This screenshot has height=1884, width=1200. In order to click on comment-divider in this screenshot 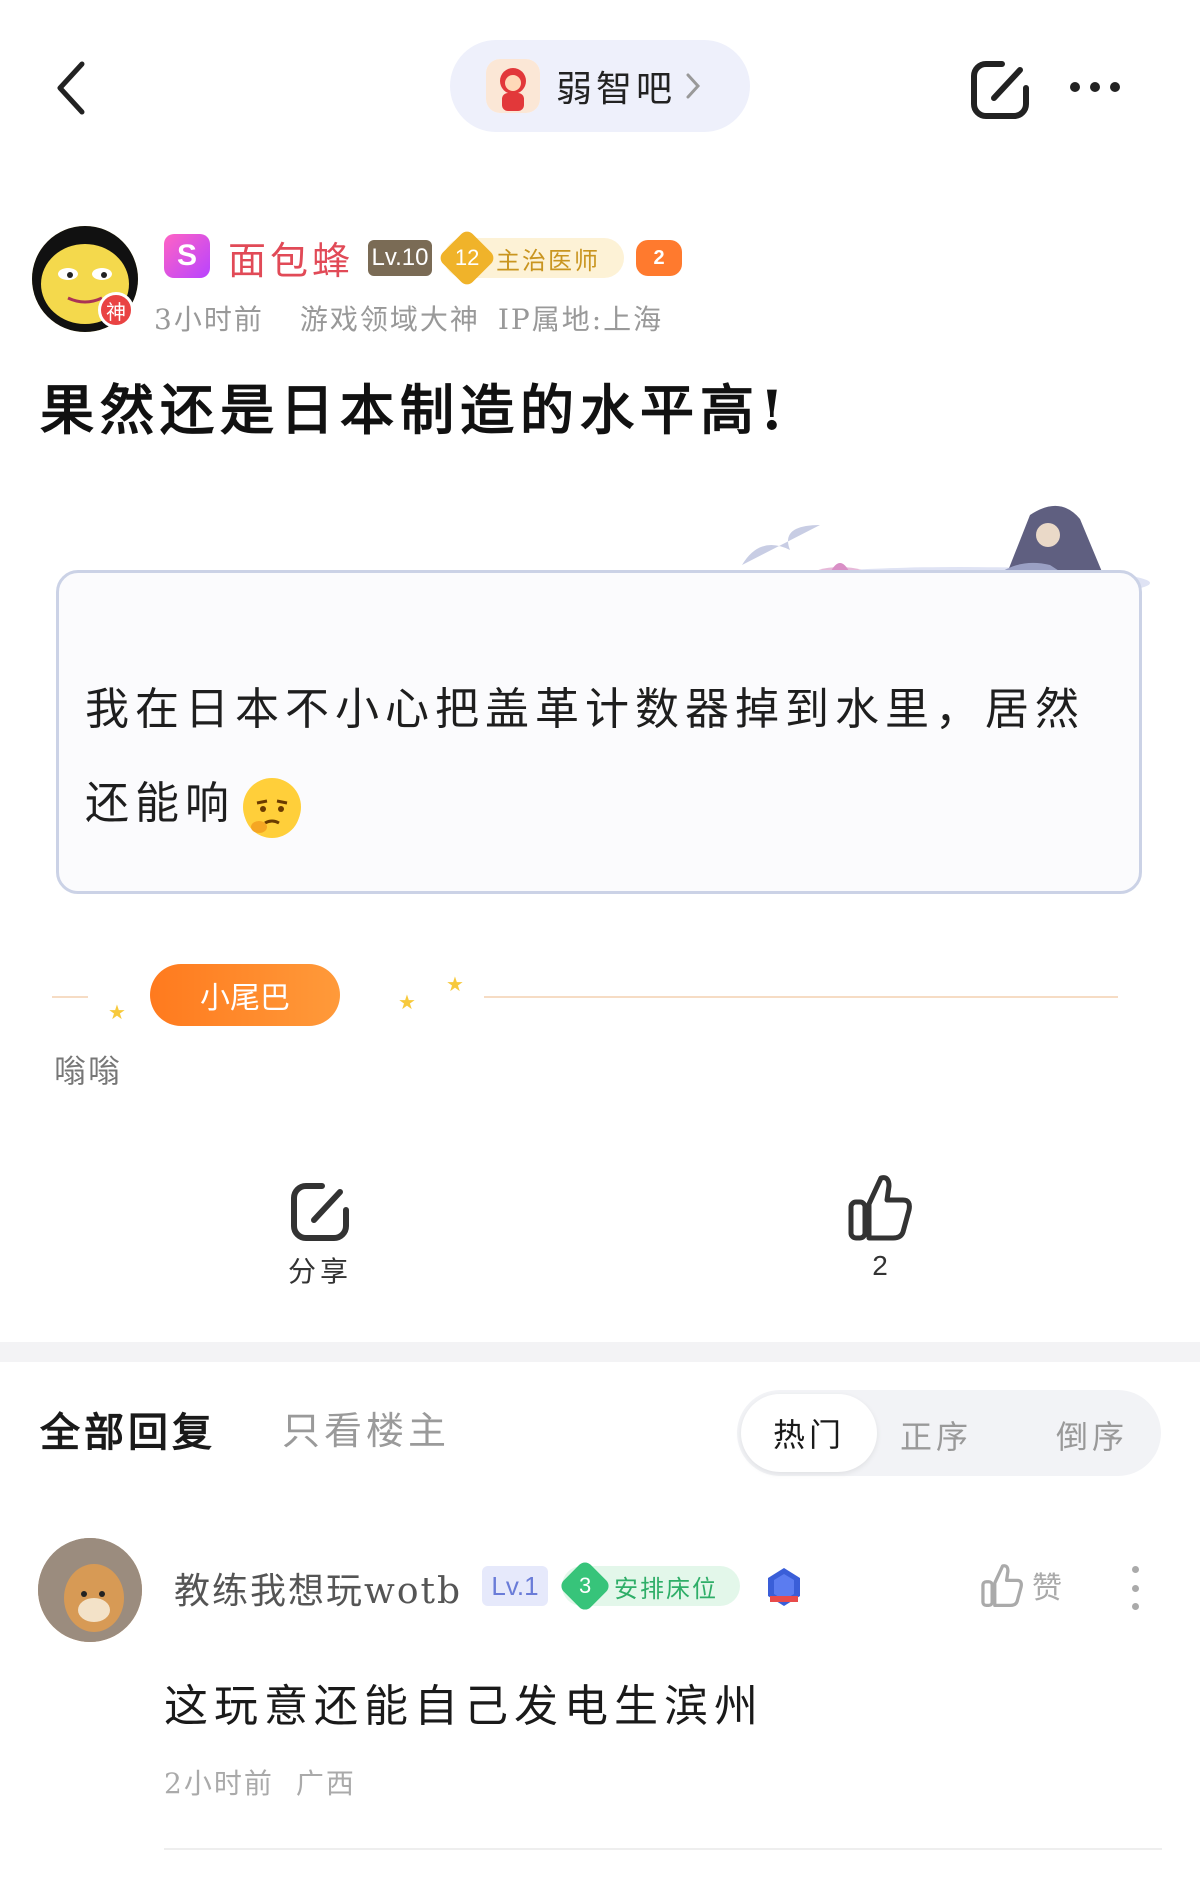, I will do `click(663, 1849)`.